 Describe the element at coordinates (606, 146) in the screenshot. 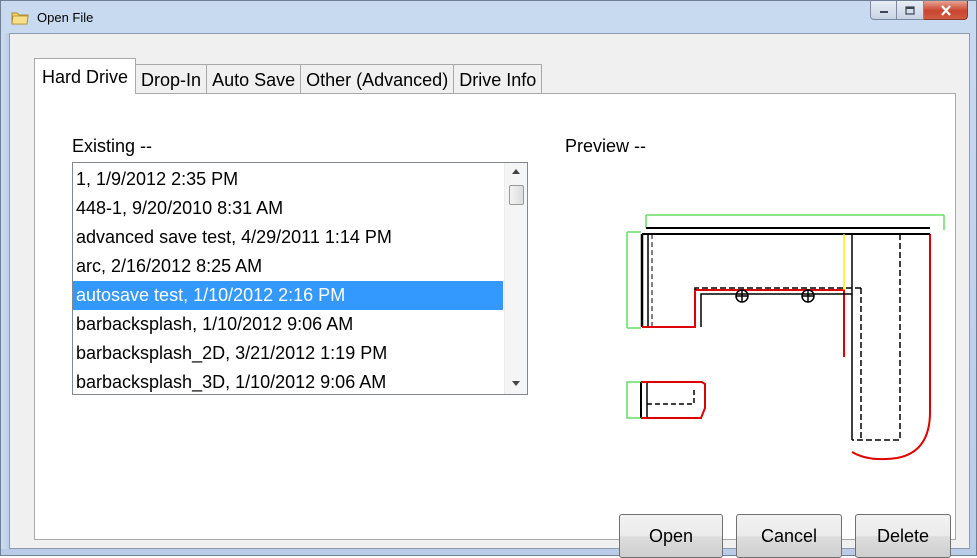

I see `preview-label: Preview --` at that location.